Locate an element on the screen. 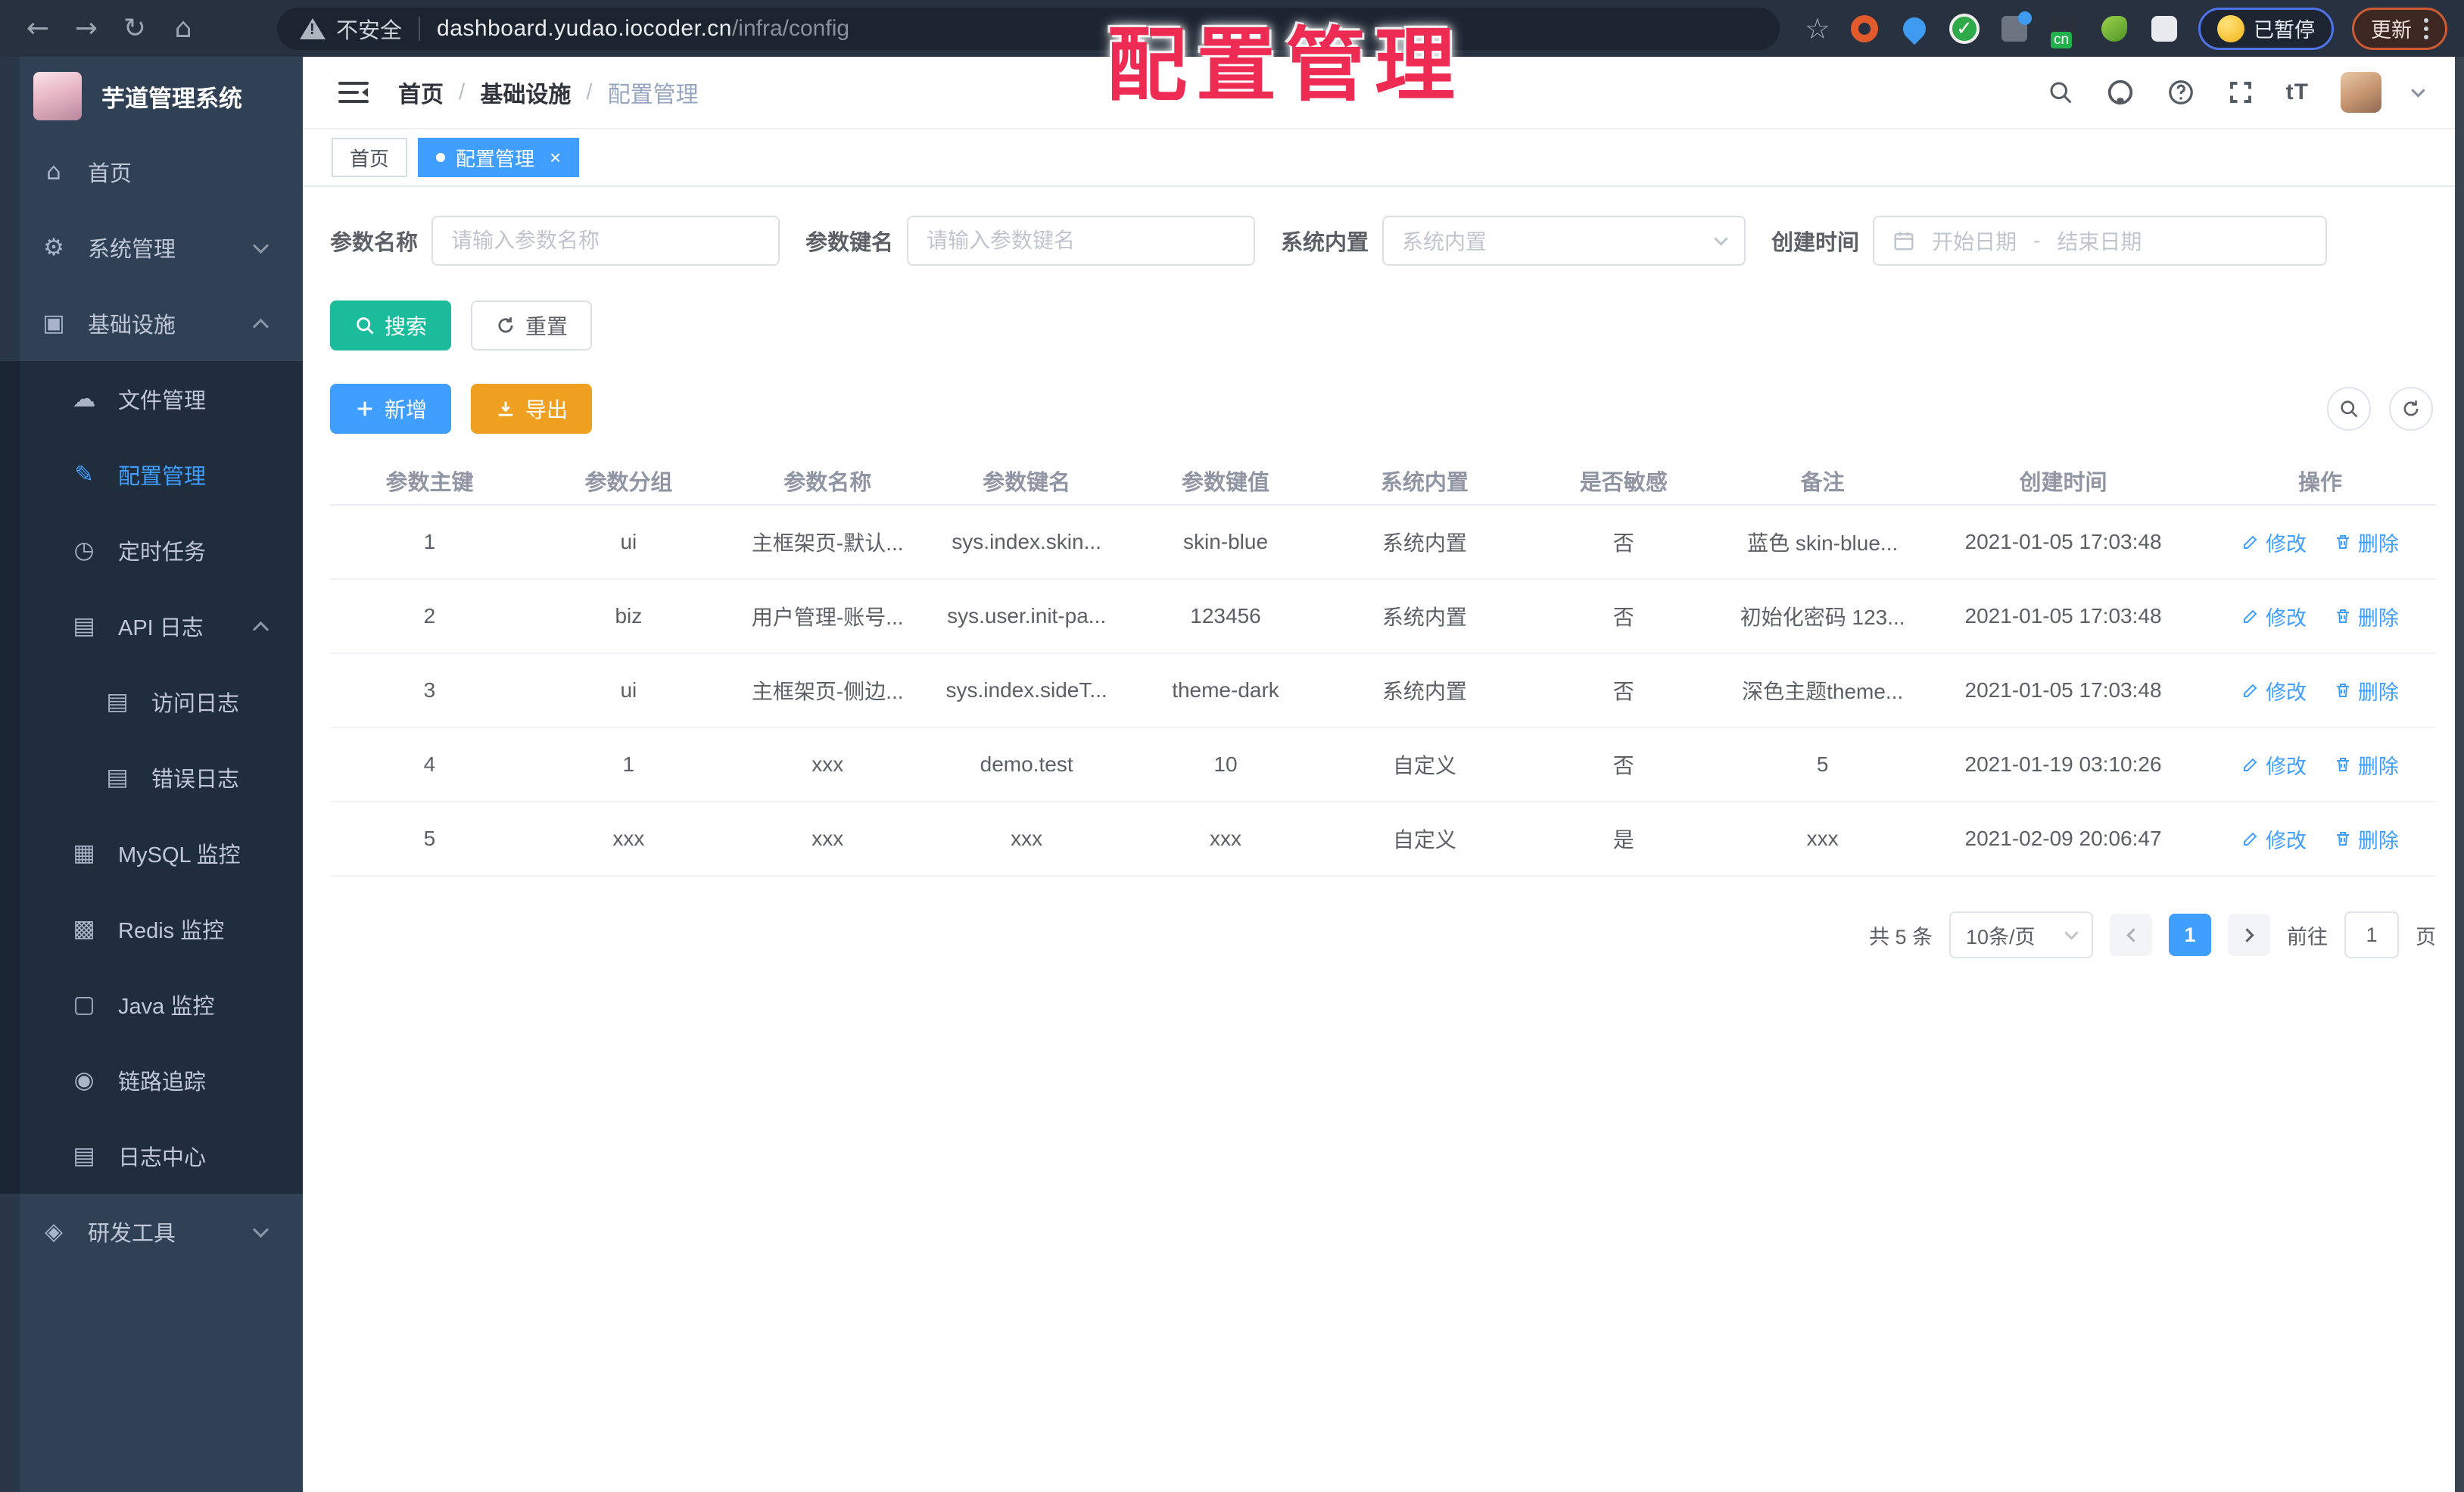  home-icon: ⌂ is located at coordinates (183, 29).